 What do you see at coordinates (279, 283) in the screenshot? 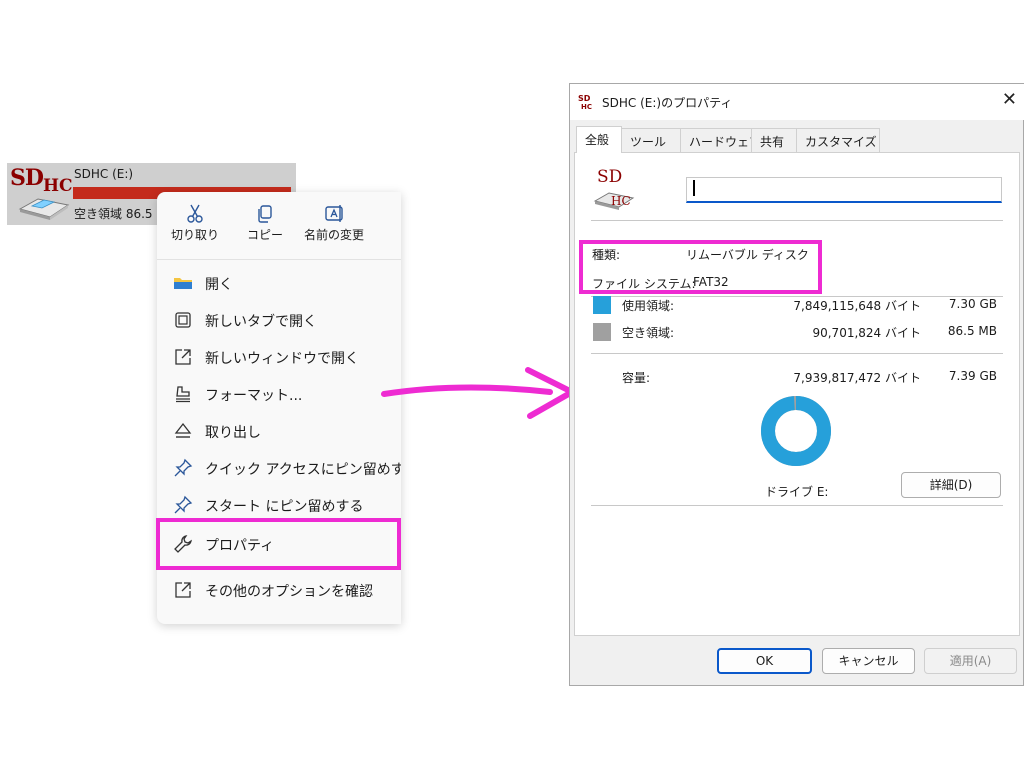
I see `menu-item-open: 開く` at bounding box center [279, 283].